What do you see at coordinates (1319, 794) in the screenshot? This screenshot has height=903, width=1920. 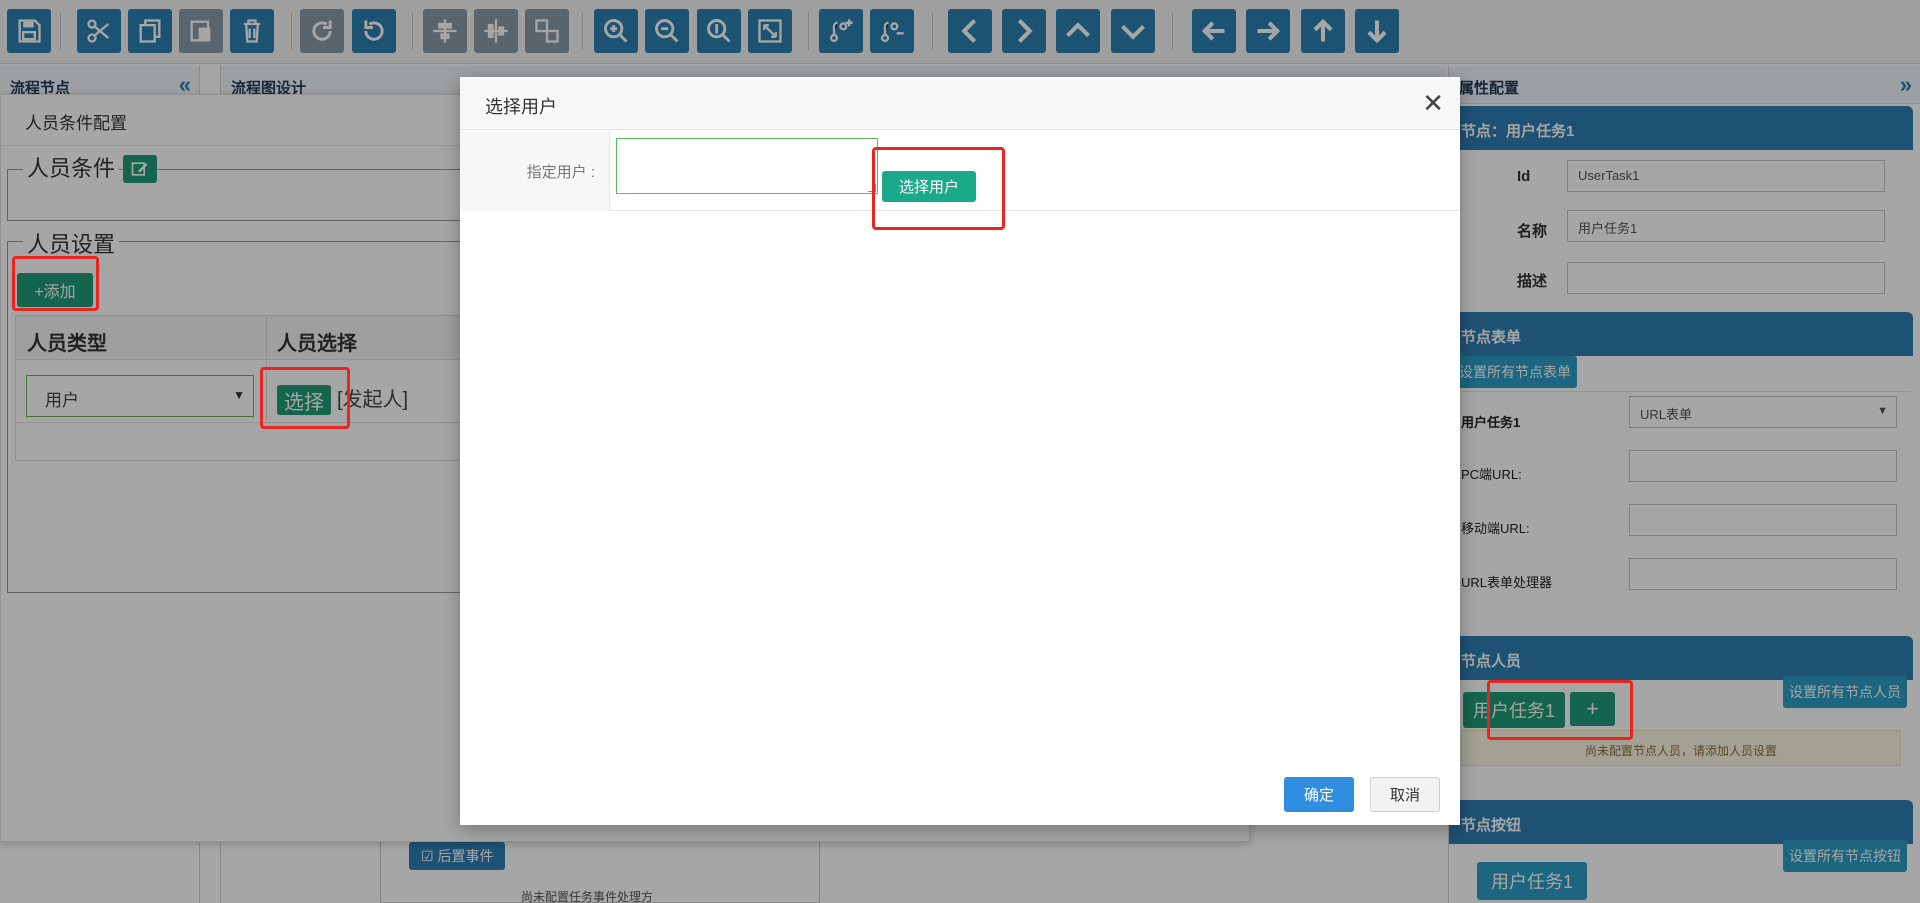 I see `confirm-button: 确定` at bounding box center [1319, 794].